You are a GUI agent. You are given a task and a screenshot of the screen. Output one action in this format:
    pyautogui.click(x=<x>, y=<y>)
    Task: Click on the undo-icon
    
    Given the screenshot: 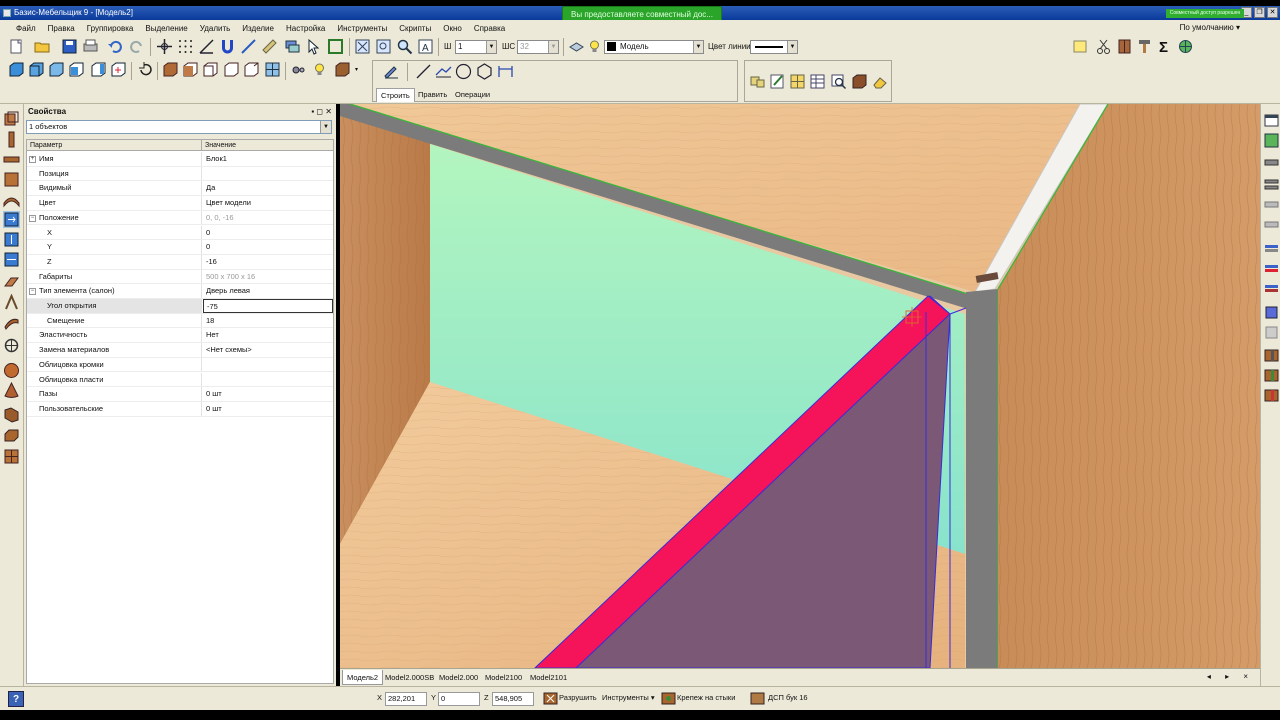 What is the action you would take?
    pyautogui.click(x=115, y=46)
    